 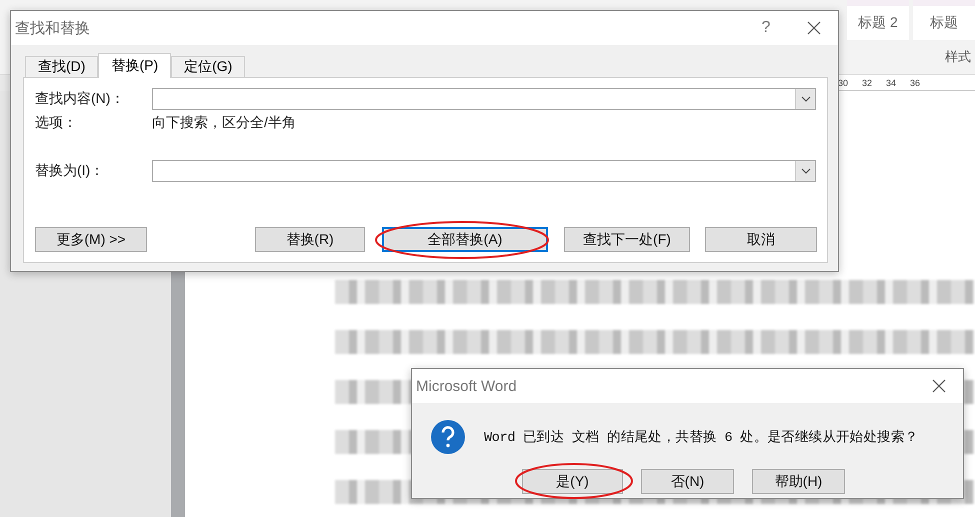 What do you see at coordinates (91, 239) in the screenshot?
I see `dialog-button: 更多(M) >>` at bounding box center [91, 239].